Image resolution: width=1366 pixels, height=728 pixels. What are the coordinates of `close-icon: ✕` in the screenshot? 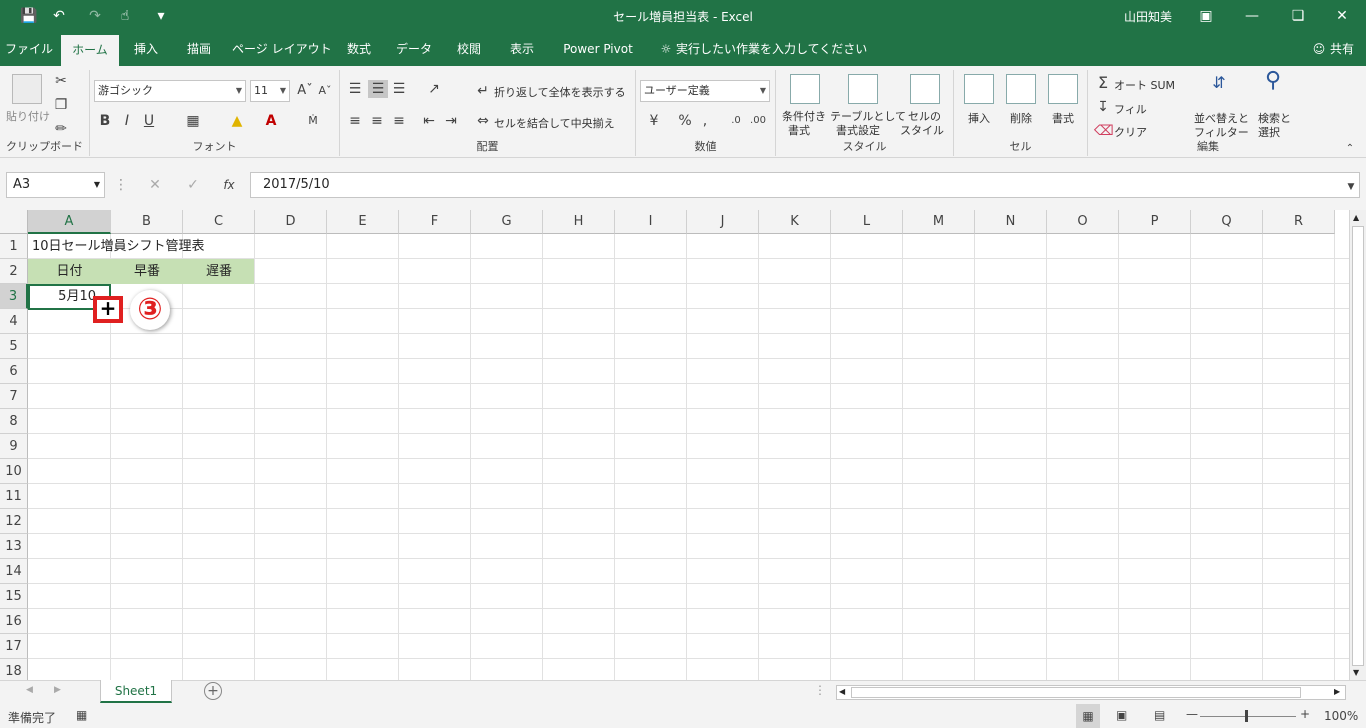 It's located at (1342, 16).